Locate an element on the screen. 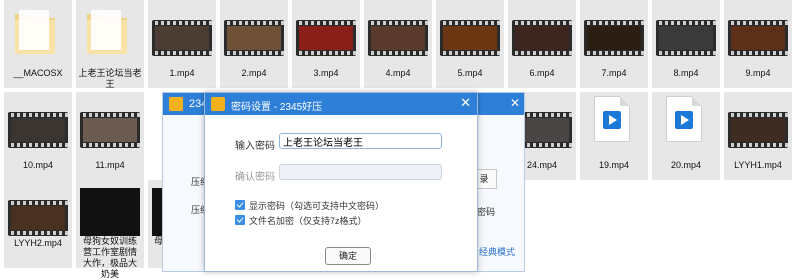 This screenshot has width=800, height=280. file-name: 10.mp4 is located at coordinates (38, 165).